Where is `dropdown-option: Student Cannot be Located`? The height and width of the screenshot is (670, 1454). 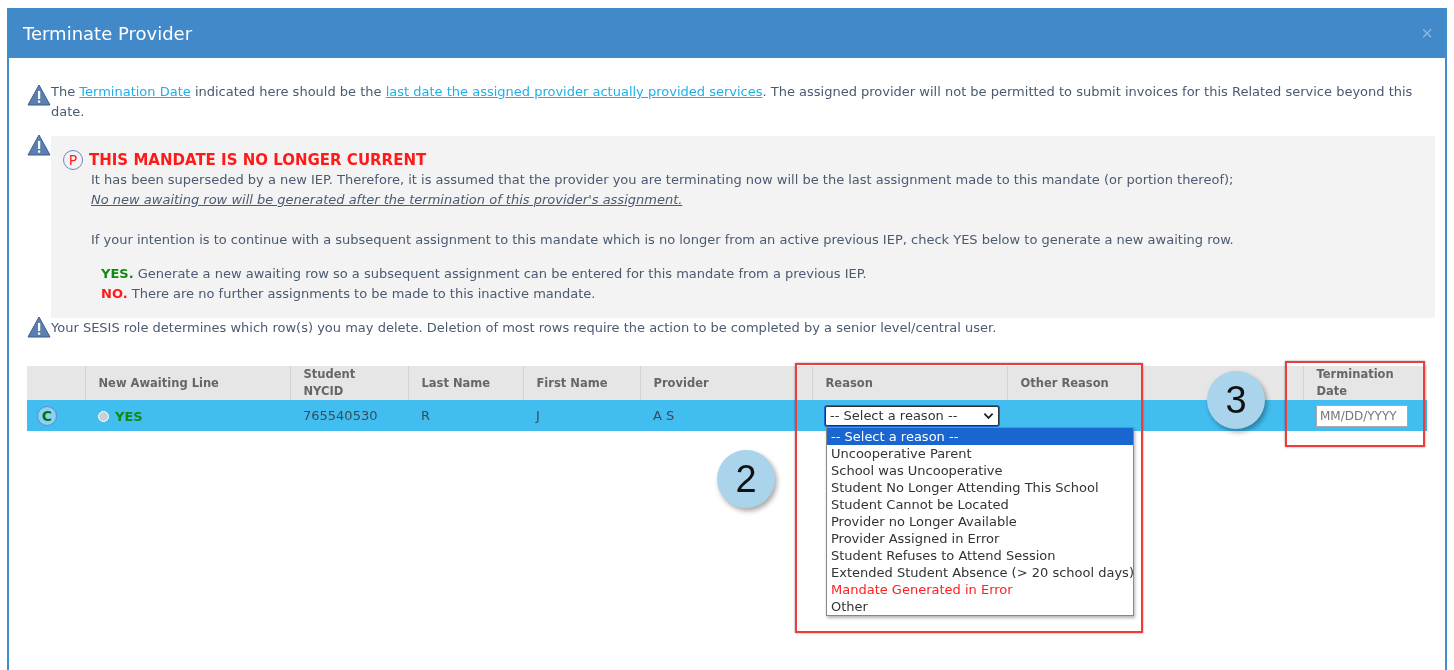
dropdown-option: Student Cannot be Located is located at coordinates (980, 504).